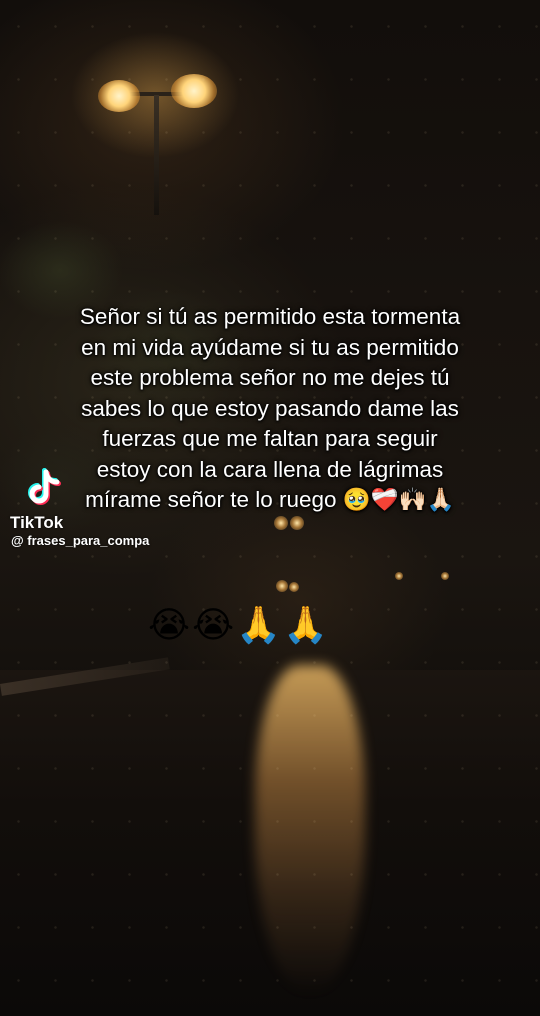  Describe the element at coordinates (270, 499) in the screenshot. I see `caption-line: mírame señor te lo ruego 🥹❤️‍🩹🙌🏻🙏🏻` at that location.